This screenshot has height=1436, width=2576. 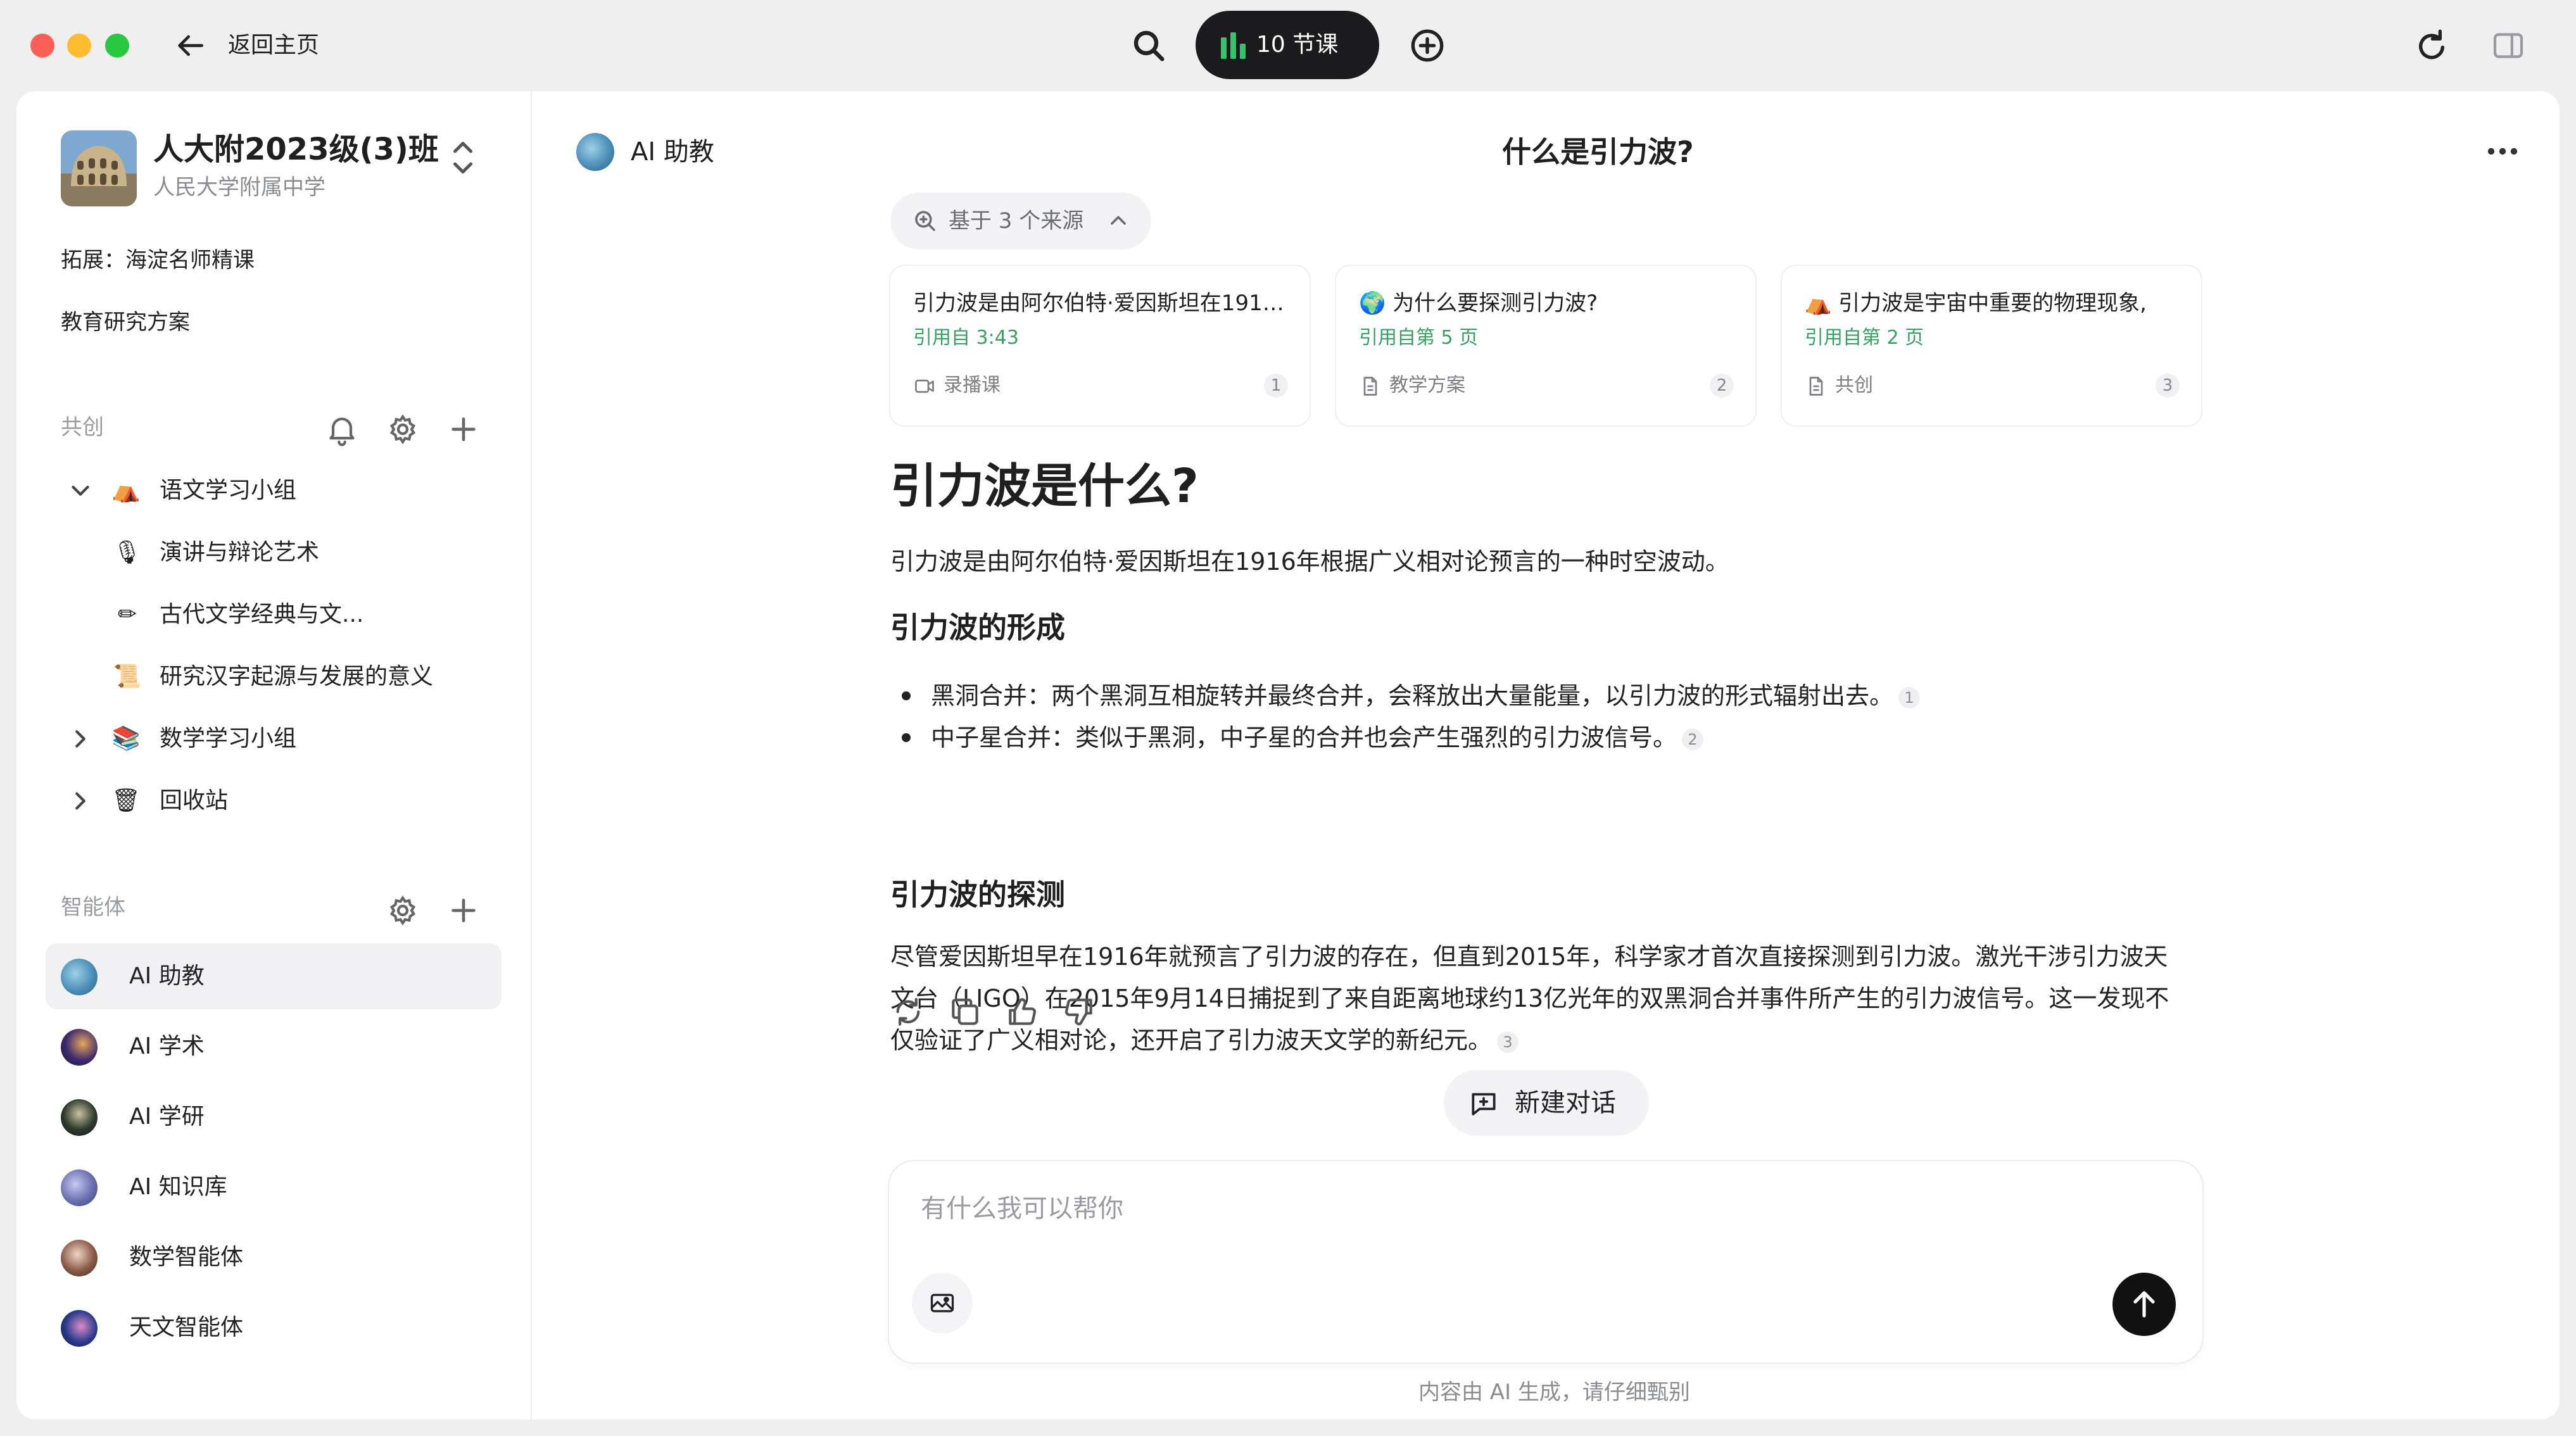 What do you see at coordinates (972, 385) in the screenshot?
I see `source-kind: 录播课` at bounding box center [972, 385].